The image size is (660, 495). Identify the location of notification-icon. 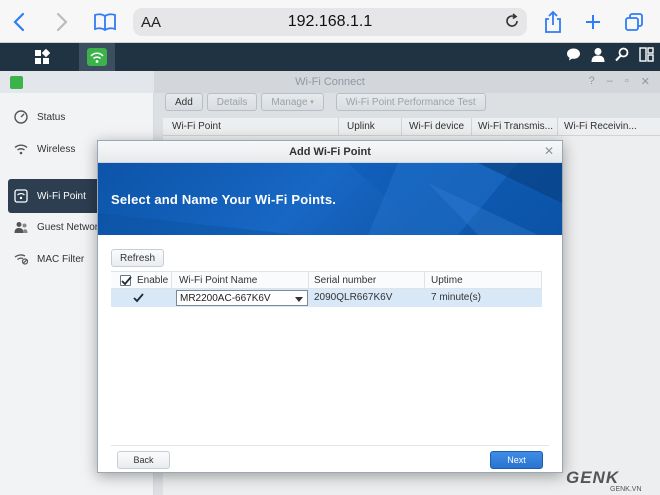
(573, 57).